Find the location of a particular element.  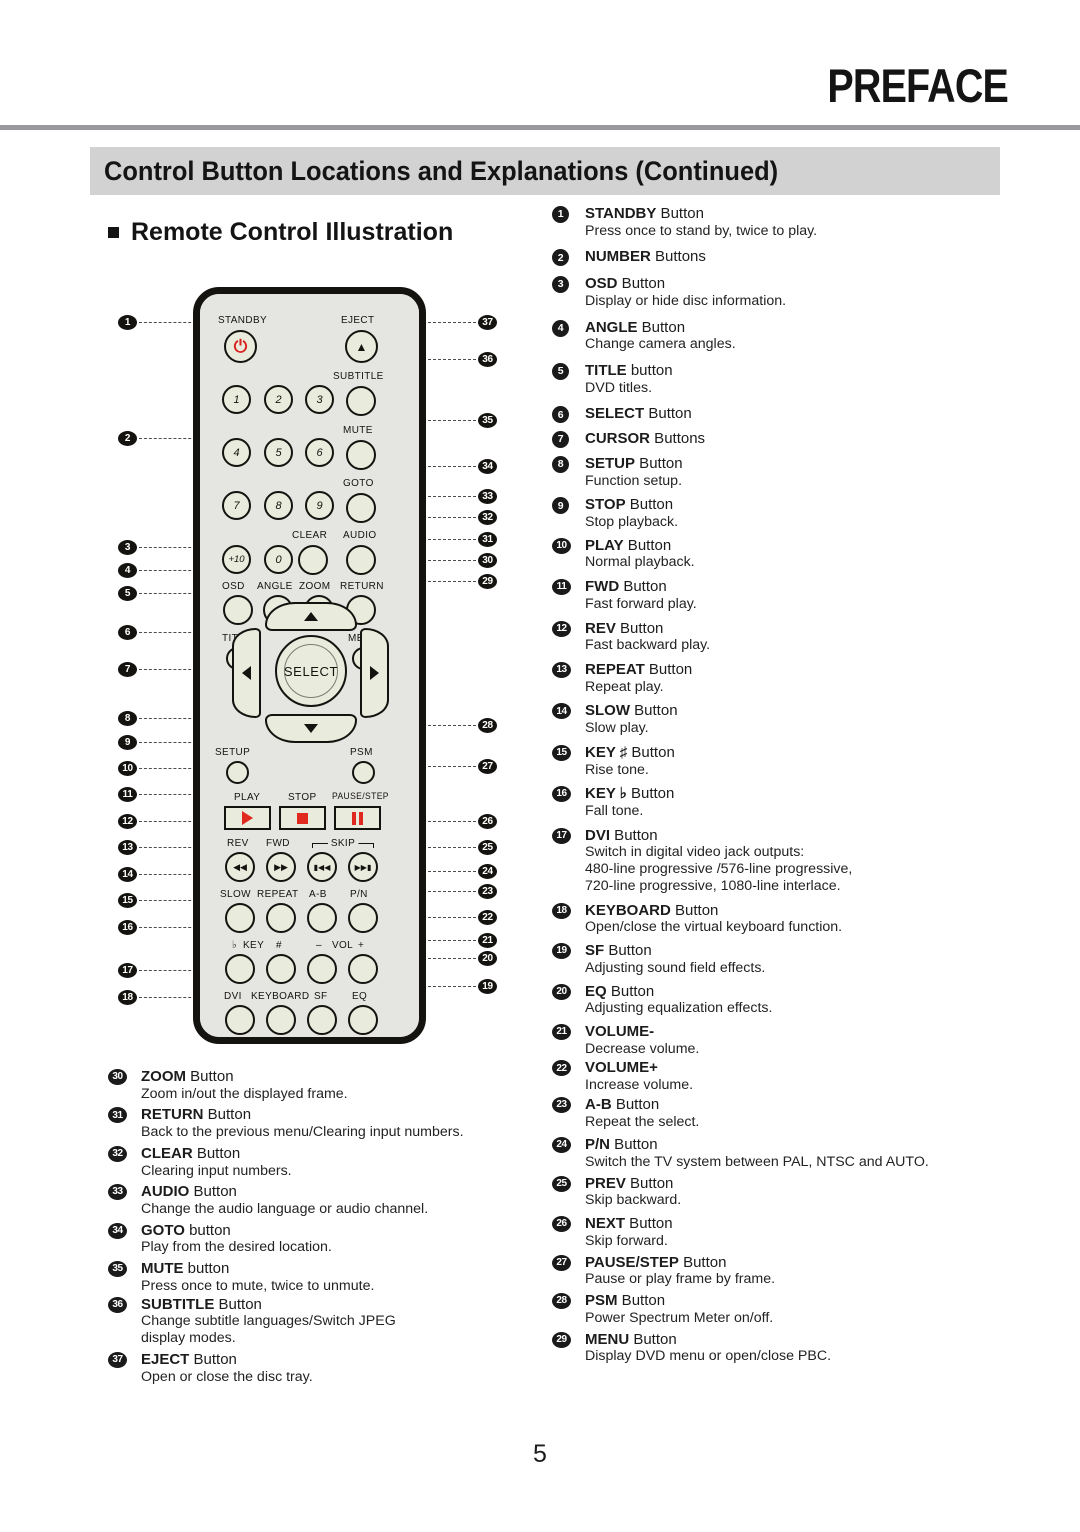

remote-number-3: 3 is located at coordinates (319, 399).